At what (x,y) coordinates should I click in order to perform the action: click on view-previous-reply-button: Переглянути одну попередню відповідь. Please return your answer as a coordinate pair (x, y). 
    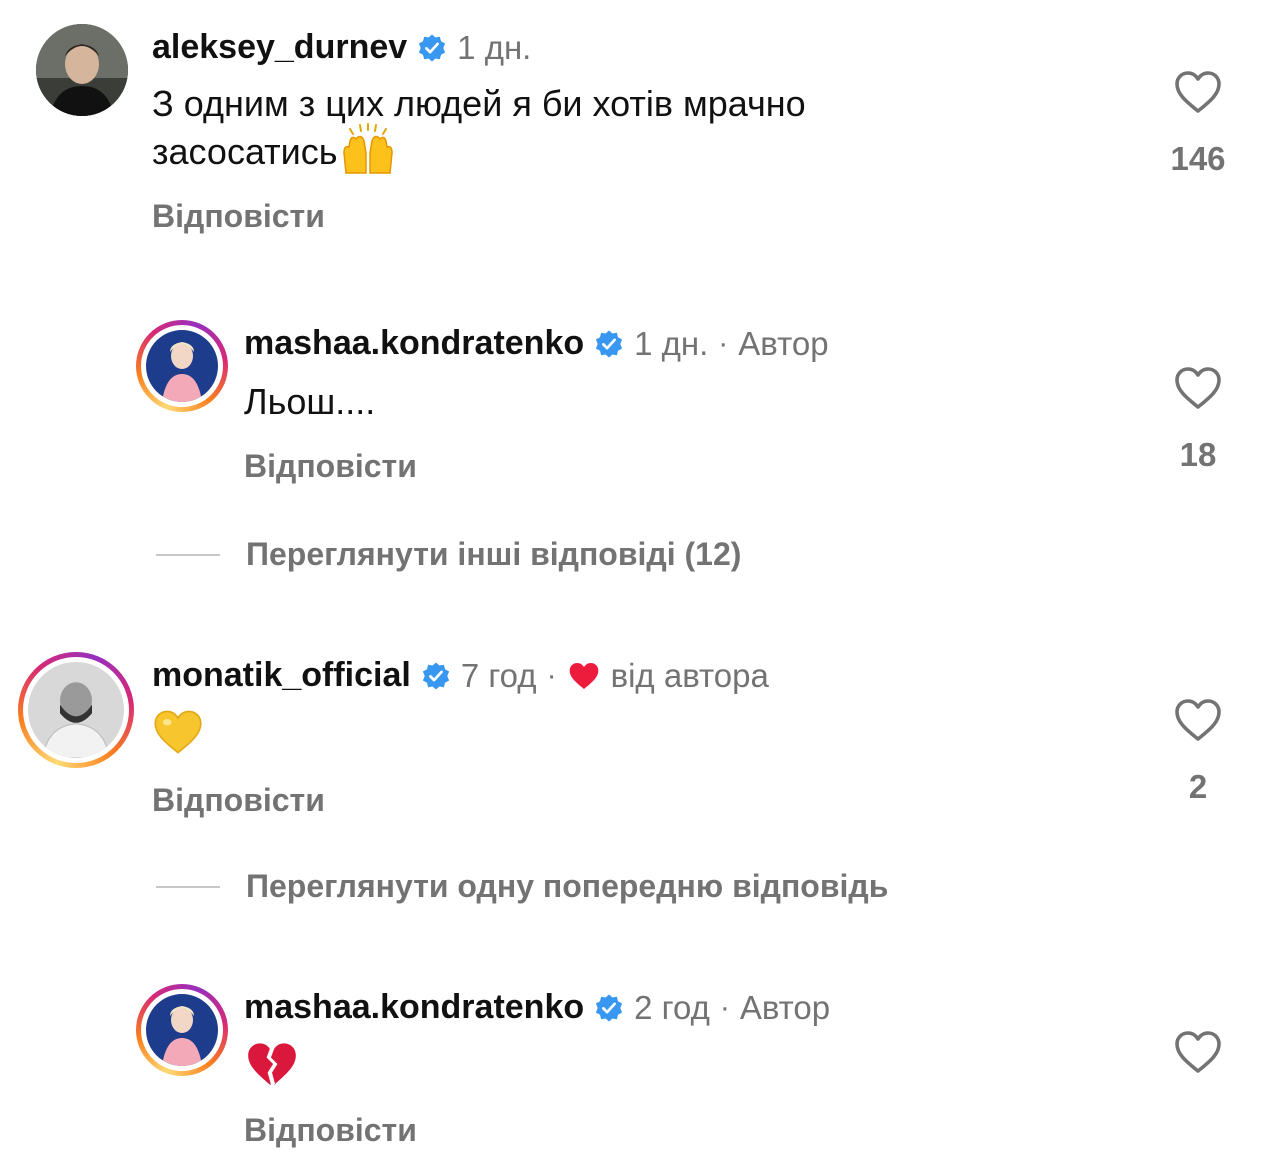
    Looking at the image, I should click on (522, 886).